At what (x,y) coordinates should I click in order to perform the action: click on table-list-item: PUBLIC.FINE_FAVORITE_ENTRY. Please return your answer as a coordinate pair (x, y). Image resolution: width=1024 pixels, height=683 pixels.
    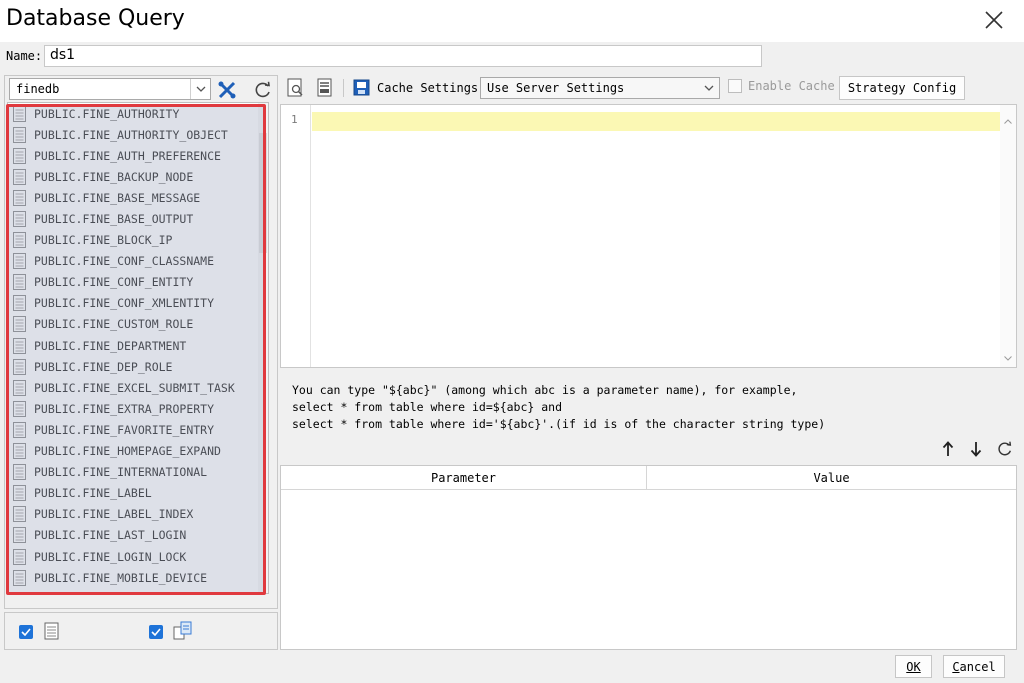
    Looking at the image, I should click on (138, 429).